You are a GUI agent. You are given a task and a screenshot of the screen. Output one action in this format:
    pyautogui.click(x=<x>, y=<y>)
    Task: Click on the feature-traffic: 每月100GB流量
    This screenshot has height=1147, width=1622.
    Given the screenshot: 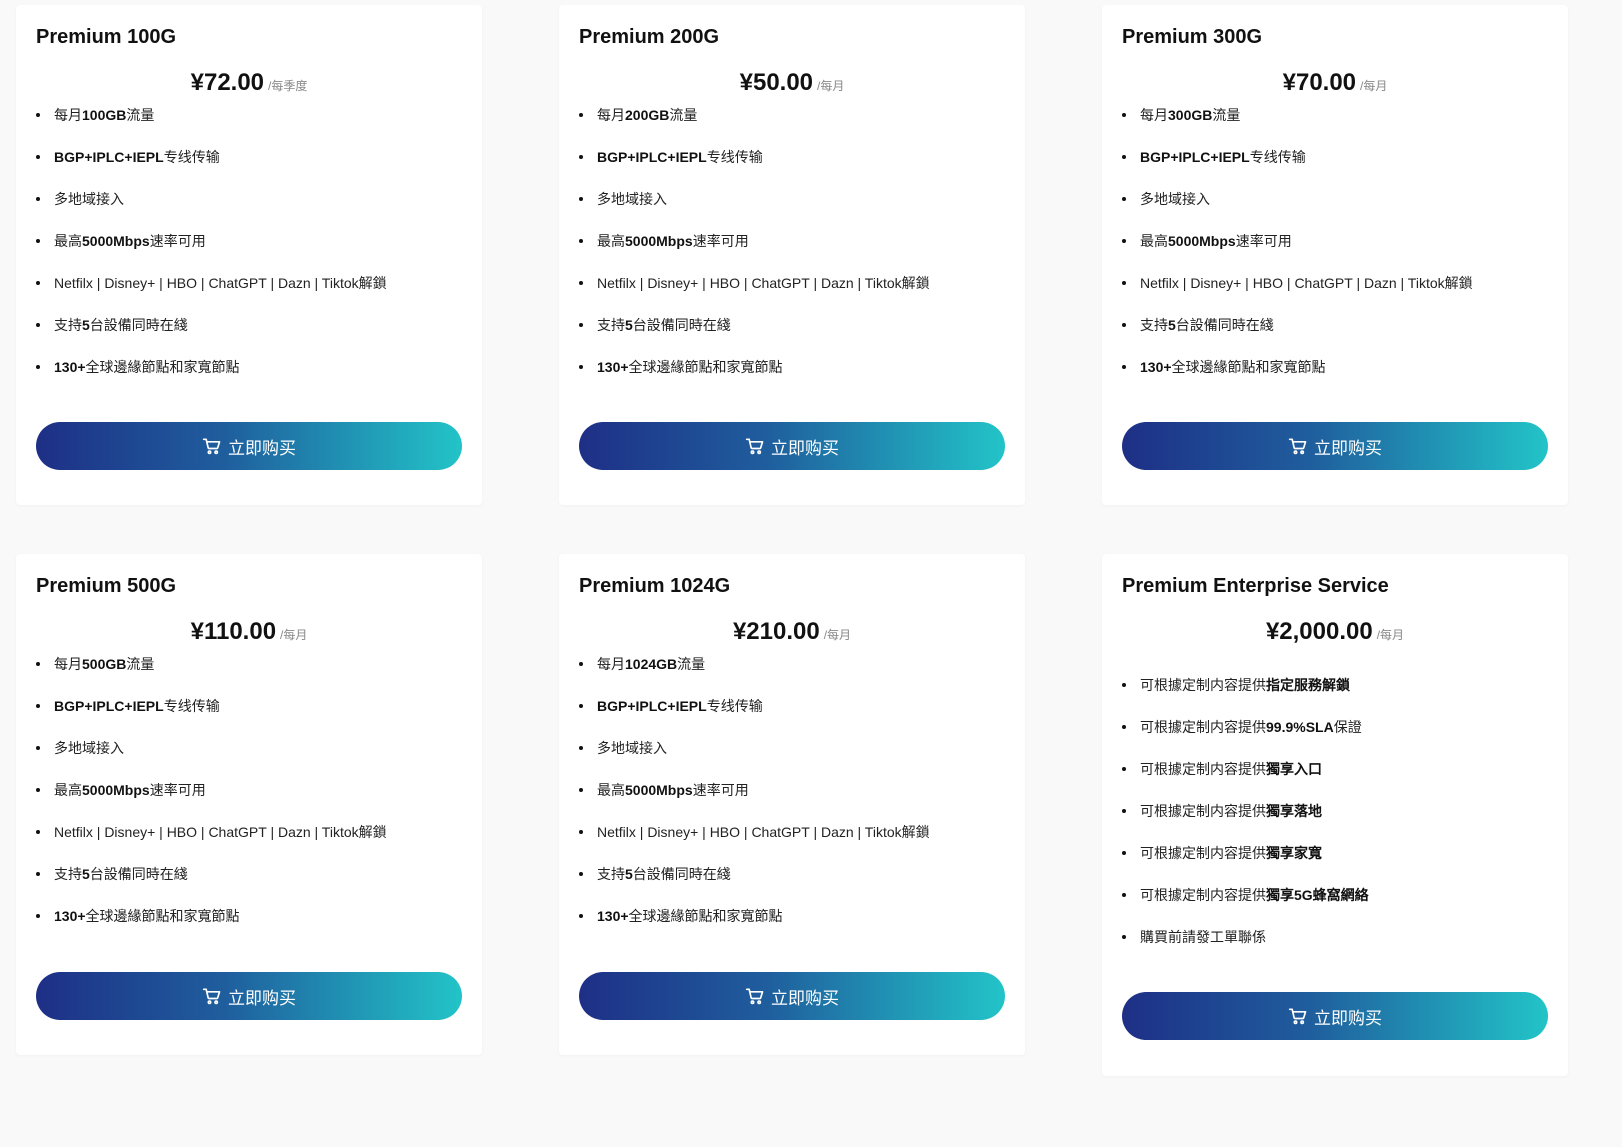 What is the action you would take?
    pyautogui.click(x=249, y=127)
    